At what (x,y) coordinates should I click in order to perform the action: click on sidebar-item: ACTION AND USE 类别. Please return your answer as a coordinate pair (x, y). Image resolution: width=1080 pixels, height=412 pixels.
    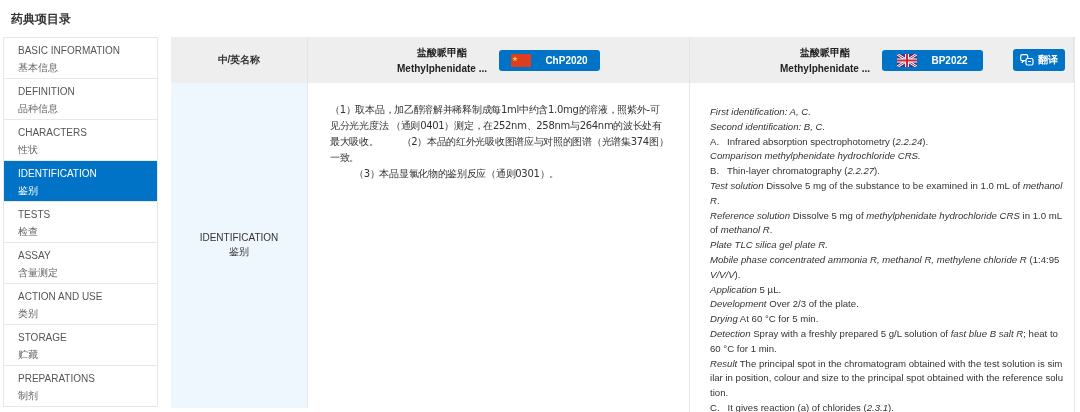
    Looking at the image, I should click on (80, 304).